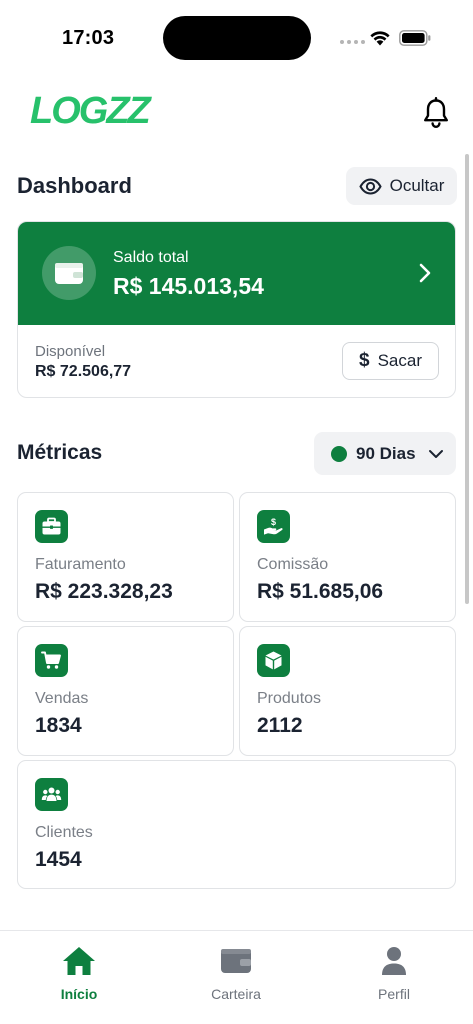 The width and height of the screenshot is (473, 1024). I want to click on dollar-icon: $, so click(364, 360).